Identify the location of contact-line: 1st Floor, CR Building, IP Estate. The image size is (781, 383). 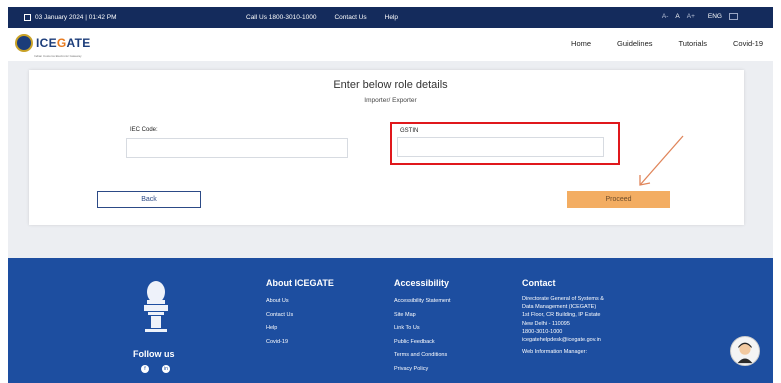
(561, 315).